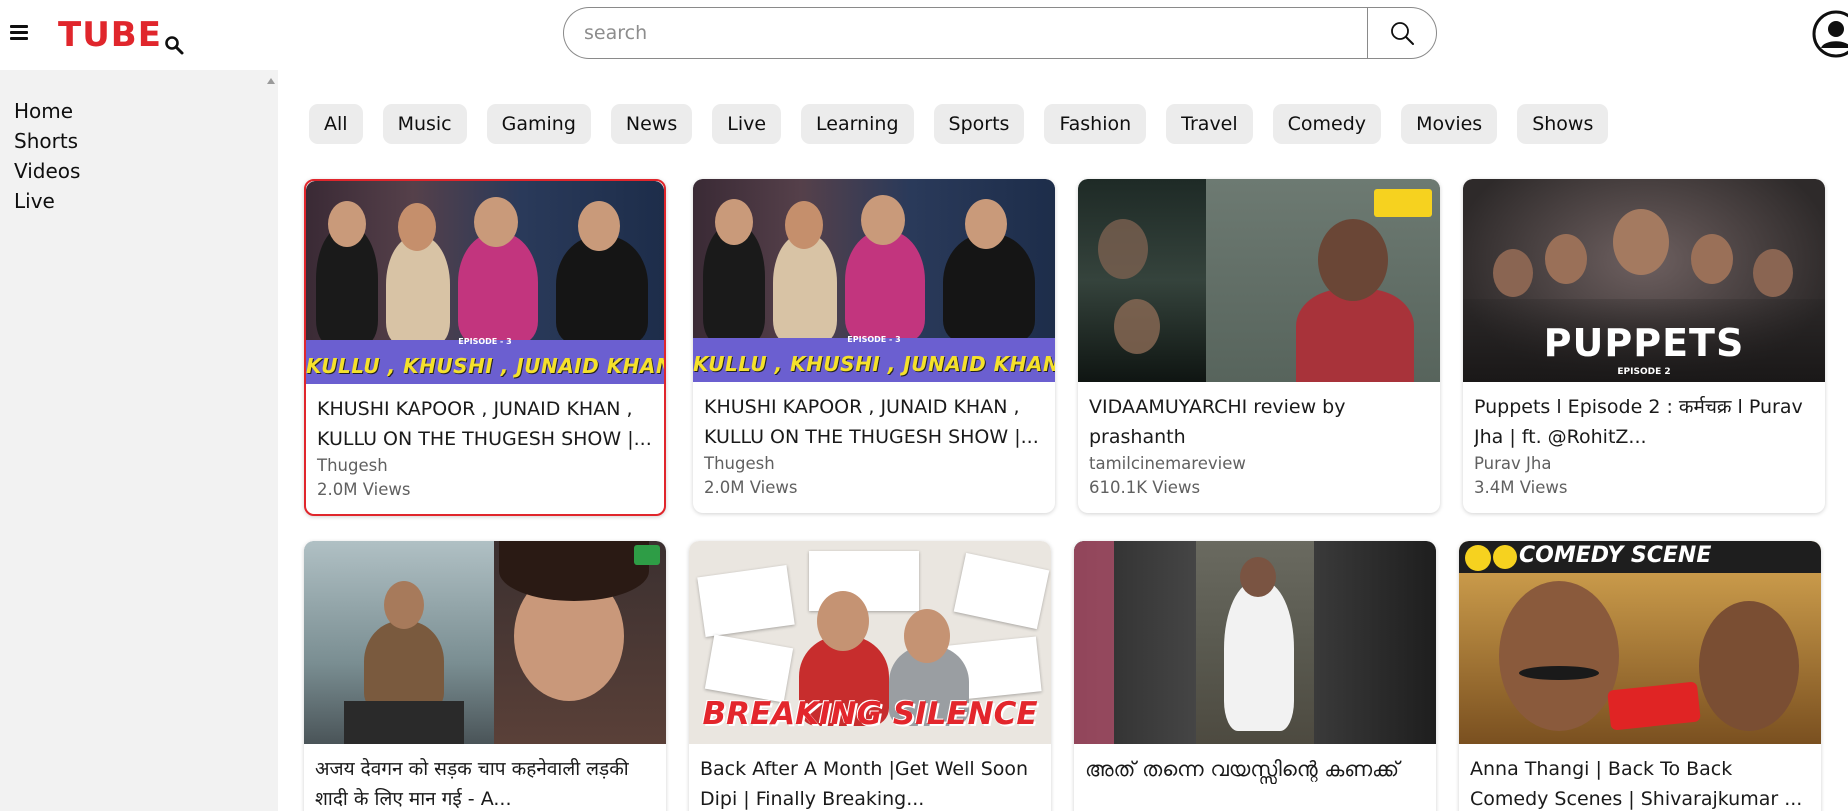 Image resolution: width=1848 pixels, height=811 pixels. Describe the element at coordinates (1644, 280) in the screenshot. I see `video-thumbnail: PUPPETS EPISODE 2` at that location.